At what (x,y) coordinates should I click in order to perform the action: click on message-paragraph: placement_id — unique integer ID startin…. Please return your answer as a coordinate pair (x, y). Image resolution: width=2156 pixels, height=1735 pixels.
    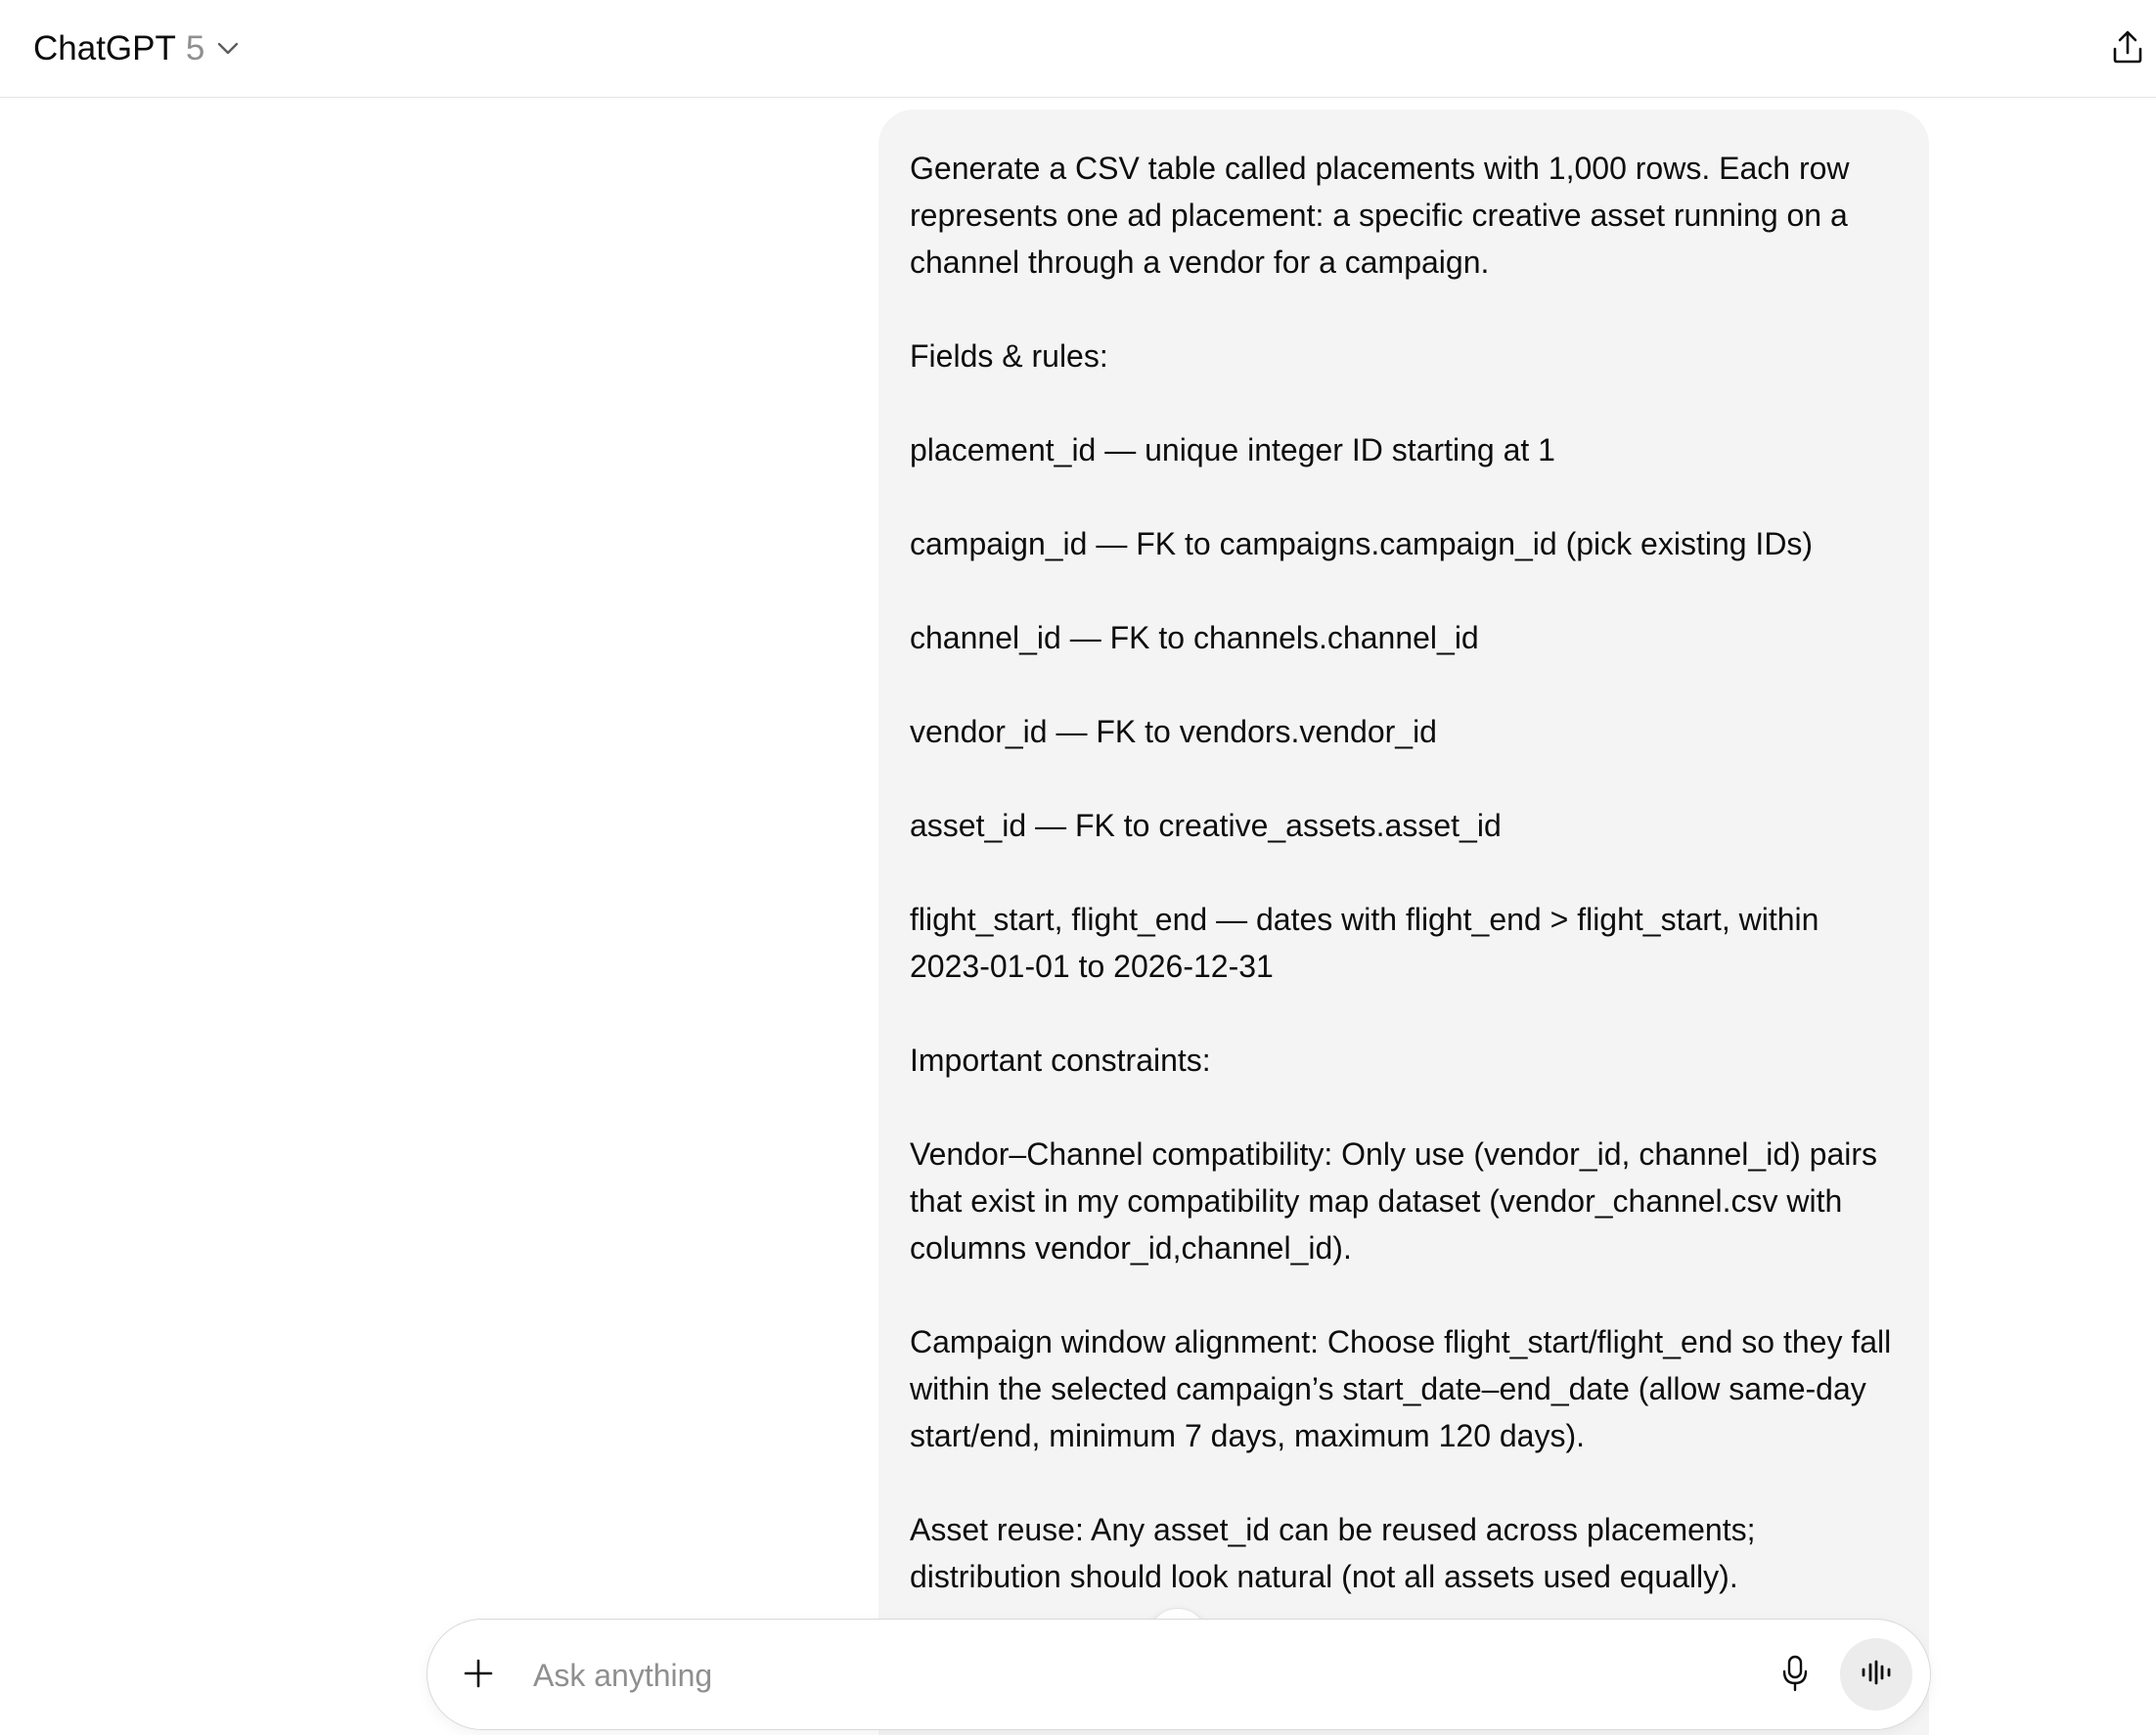
    Looking at the image, I should click on (1232, 449).